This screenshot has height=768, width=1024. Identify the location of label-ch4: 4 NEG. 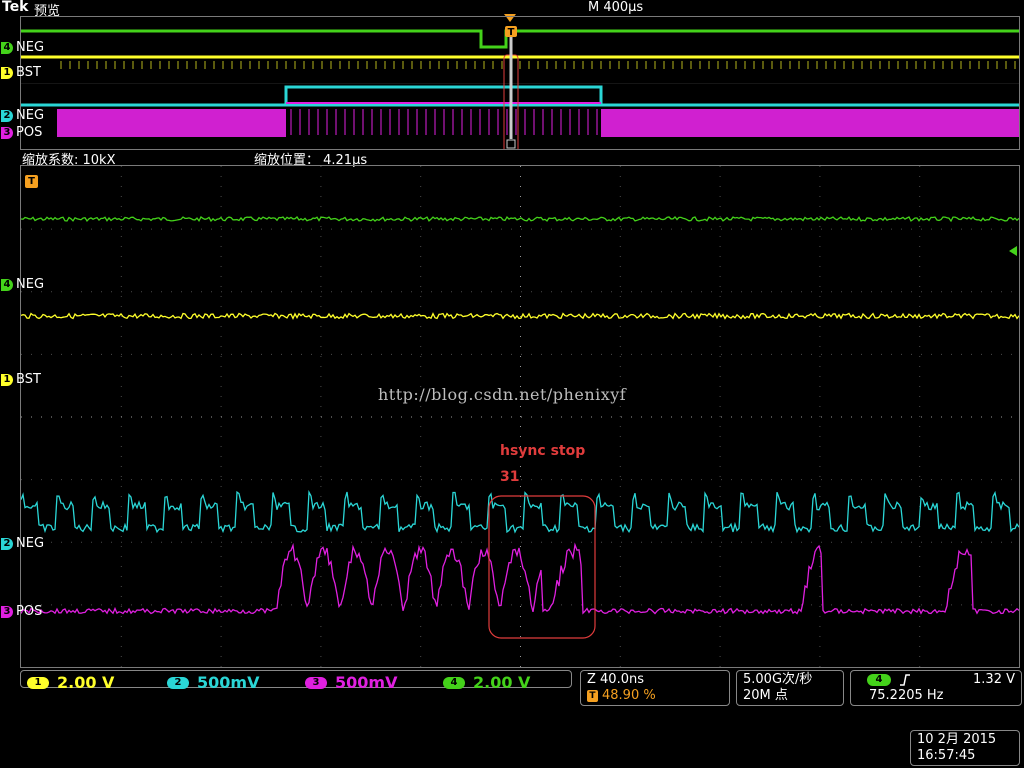
(22, 284).